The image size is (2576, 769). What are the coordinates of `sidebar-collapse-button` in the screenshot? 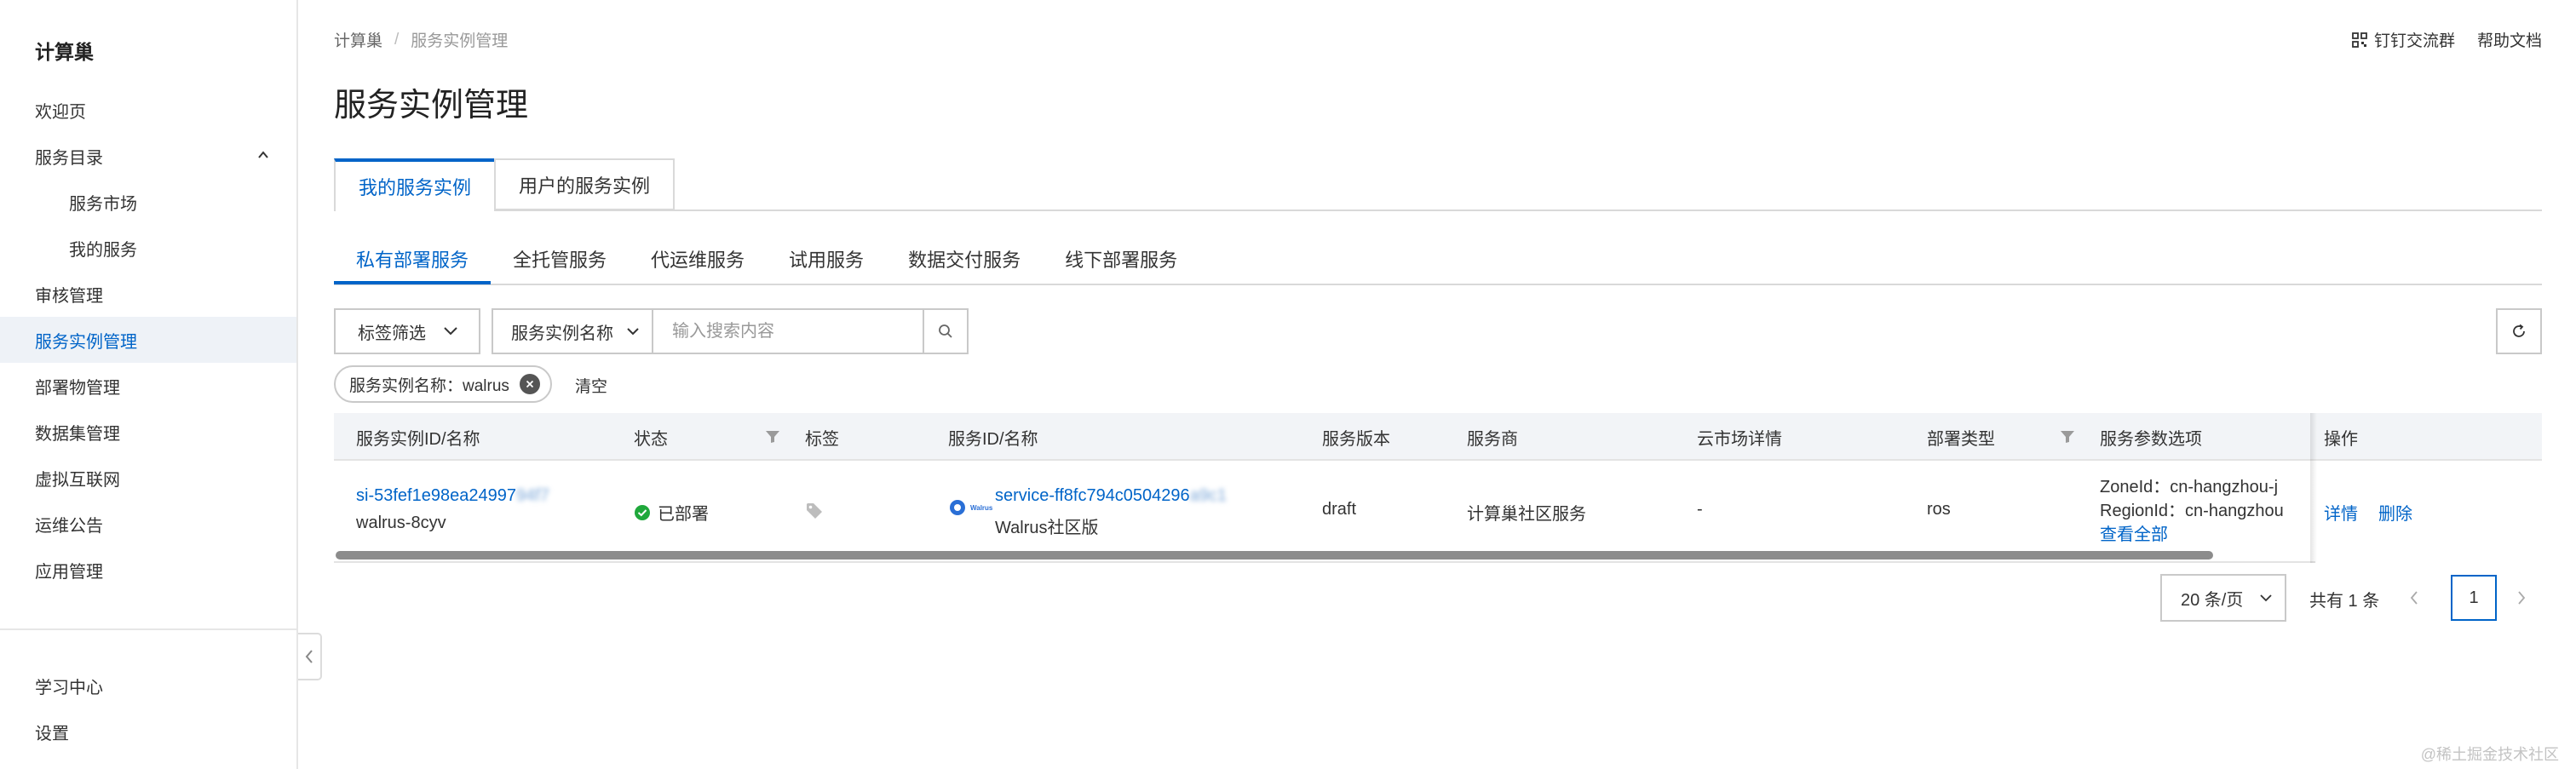 It's located at (310, 656).